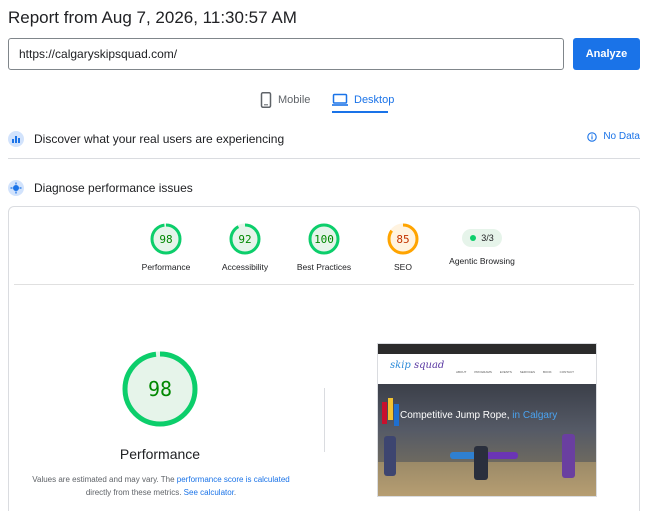  Describe the element at coordinates (606, 54) in the screenshot. I see `analyze-button: Analyze` at that location.